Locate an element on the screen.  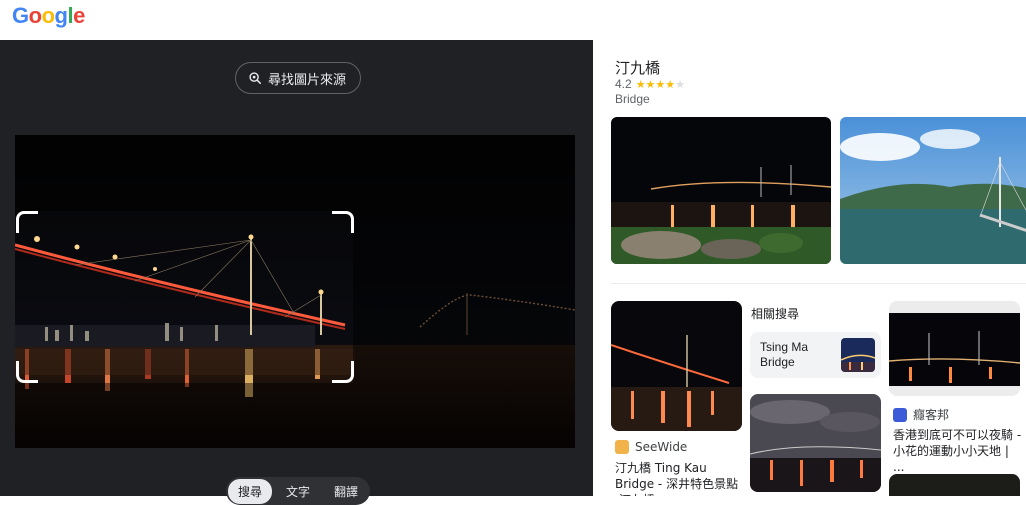
related-search-chip-thumbnail is located at coordinates (858, 355).